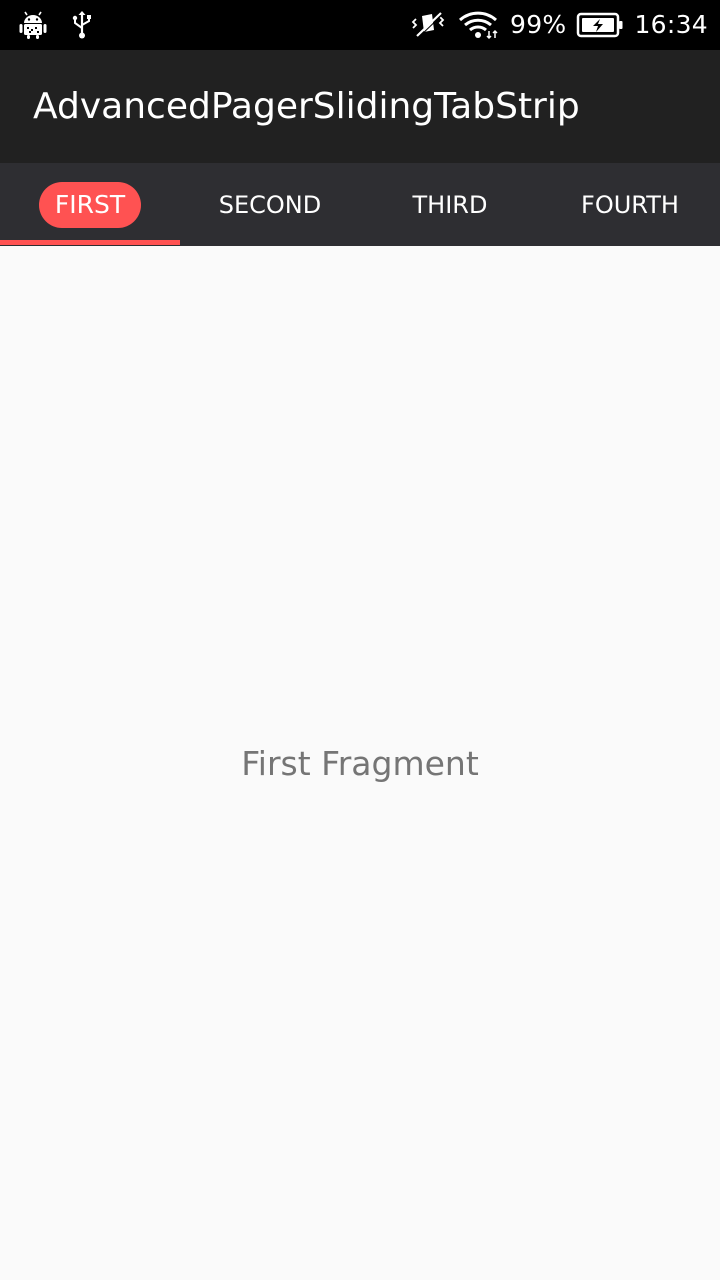 The image size is (720, 1280). I want to click on status-bar-left, so click(56, 25).